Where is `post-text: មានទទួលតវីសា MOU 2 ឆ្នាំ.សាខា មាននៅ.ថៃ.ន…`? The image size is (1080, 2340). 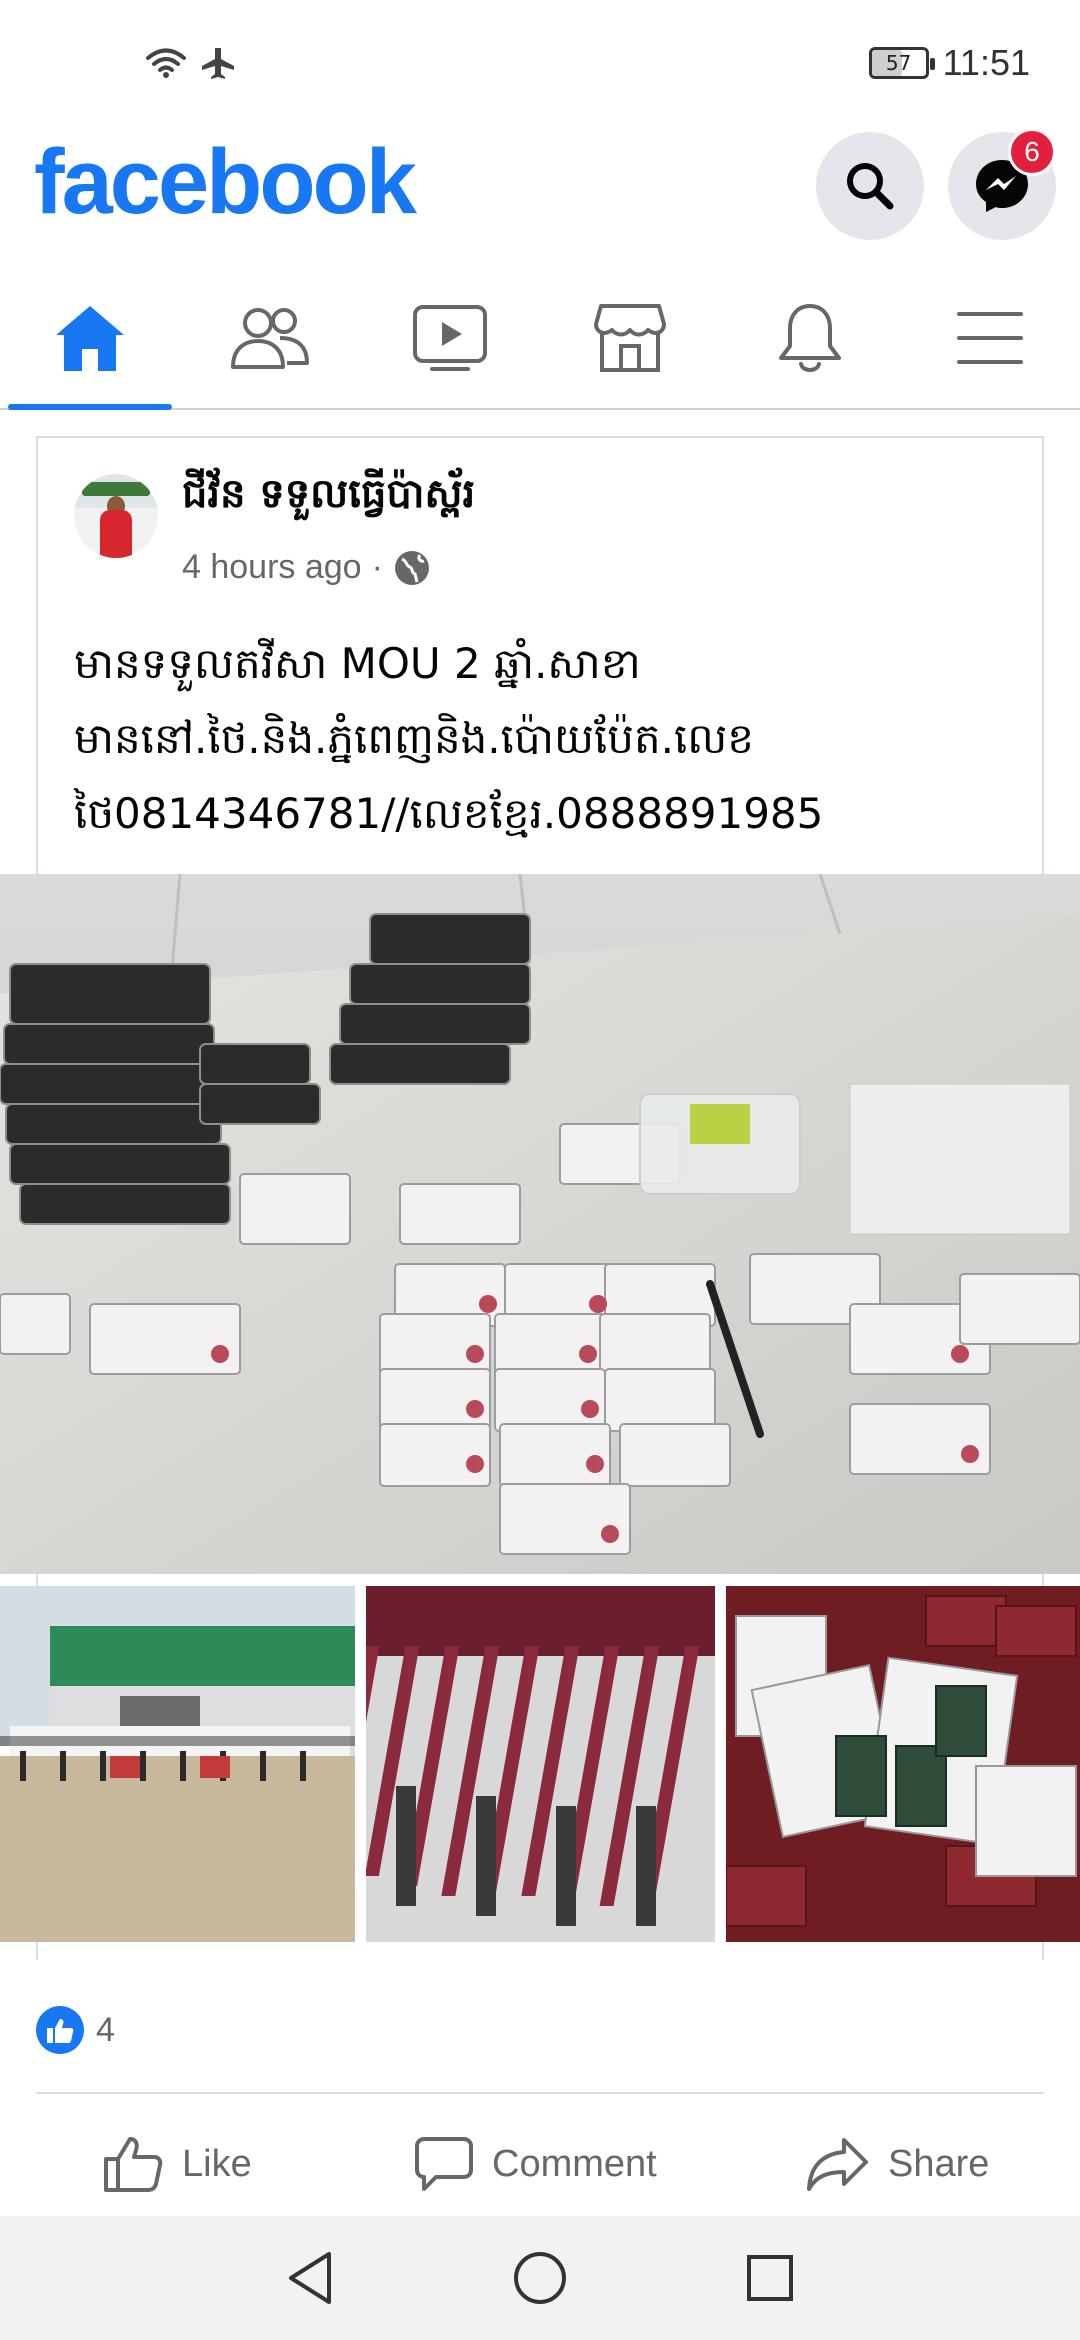
post-text: មានទទួលតវីសា MOU 2 ឆ្នាំ.សាខា មាននៅ.ថៃ.ន… is located at coordinates (544, 738).